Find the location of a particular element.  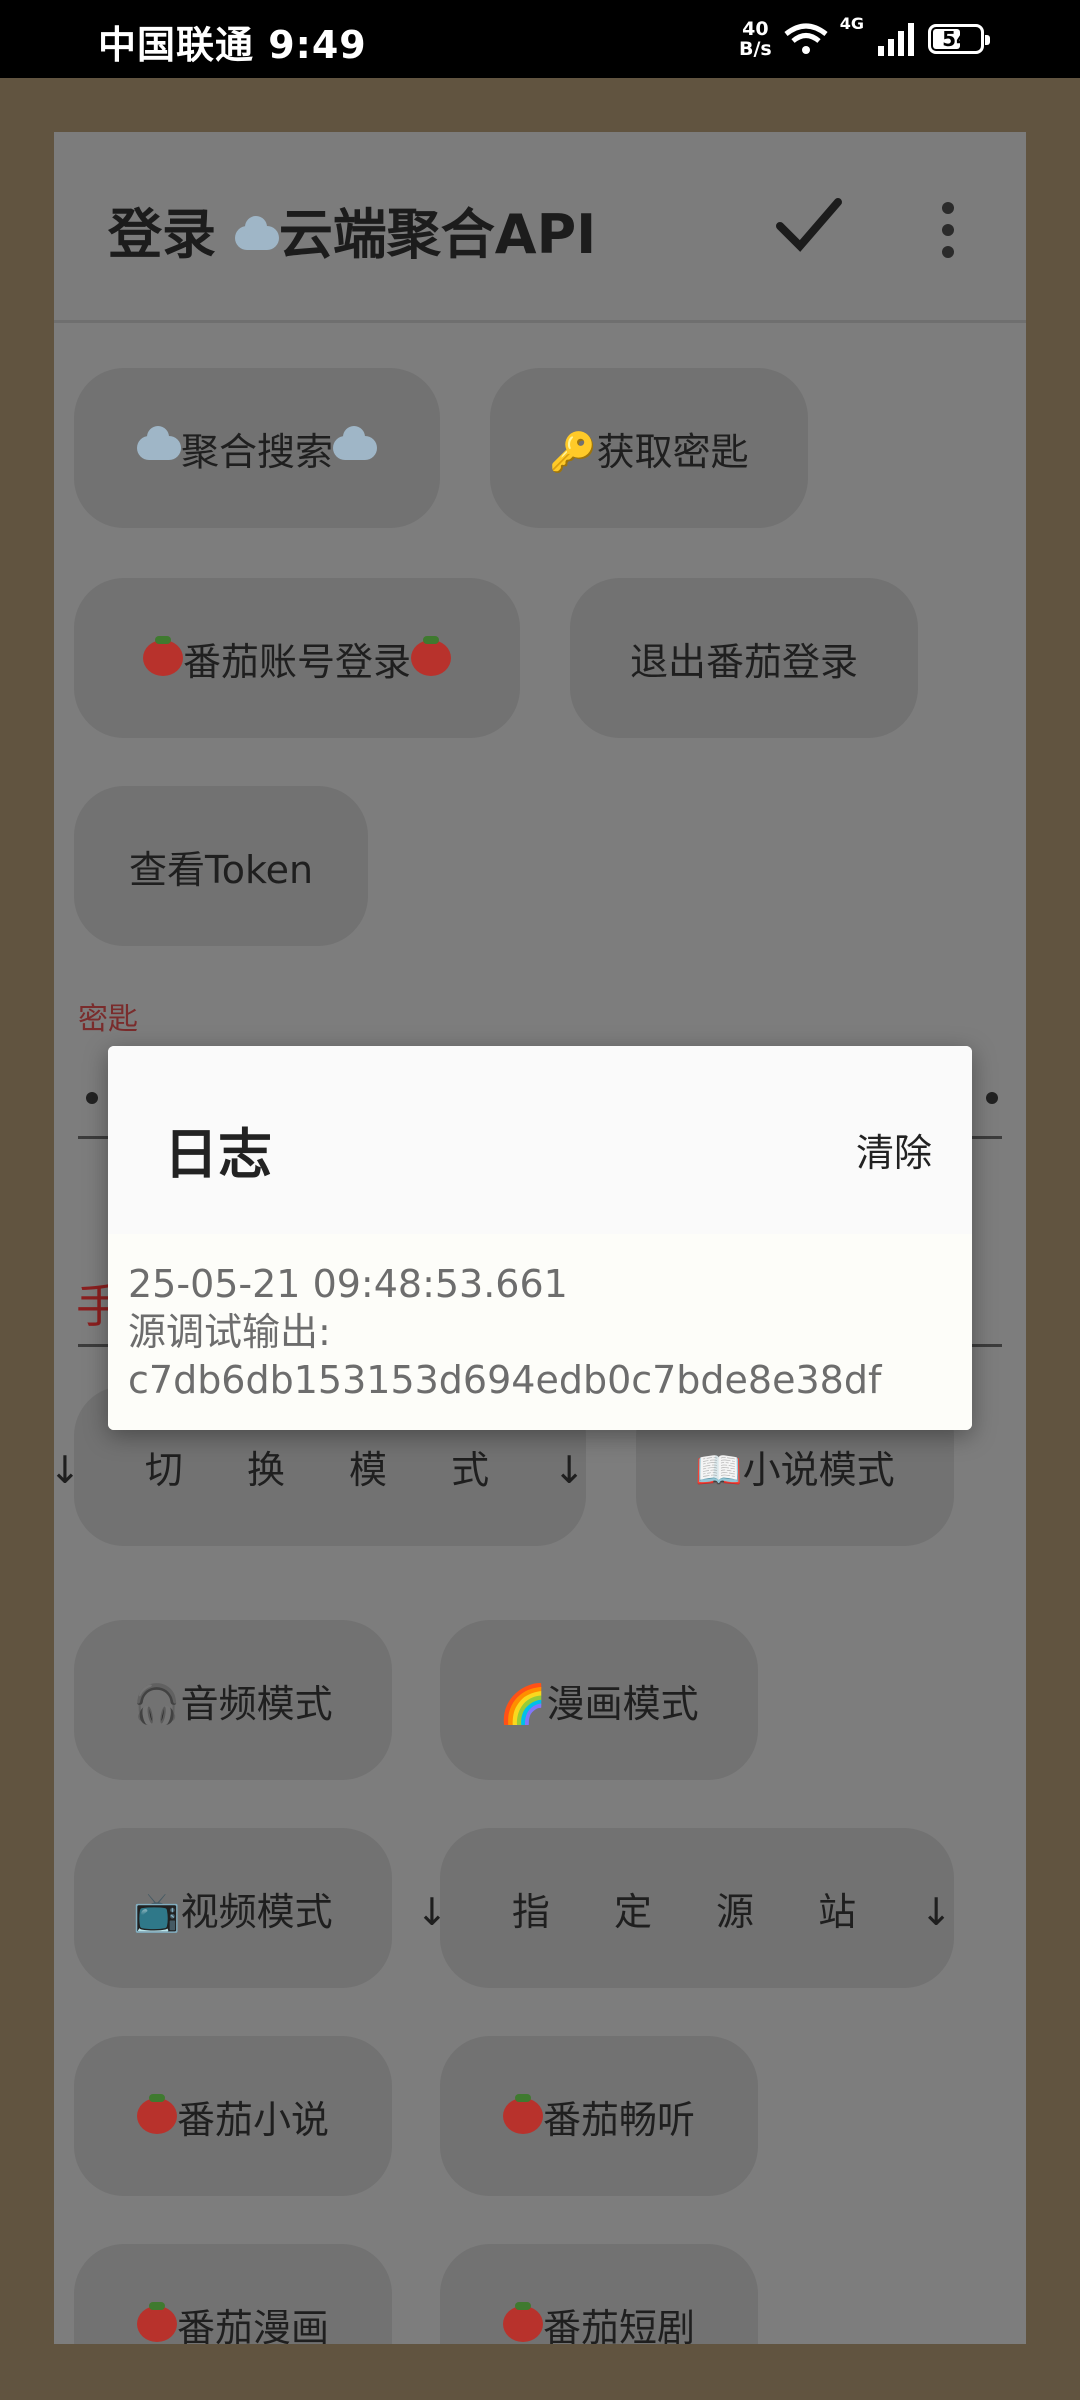

wifi-icon is located at coordinates (806, 38).